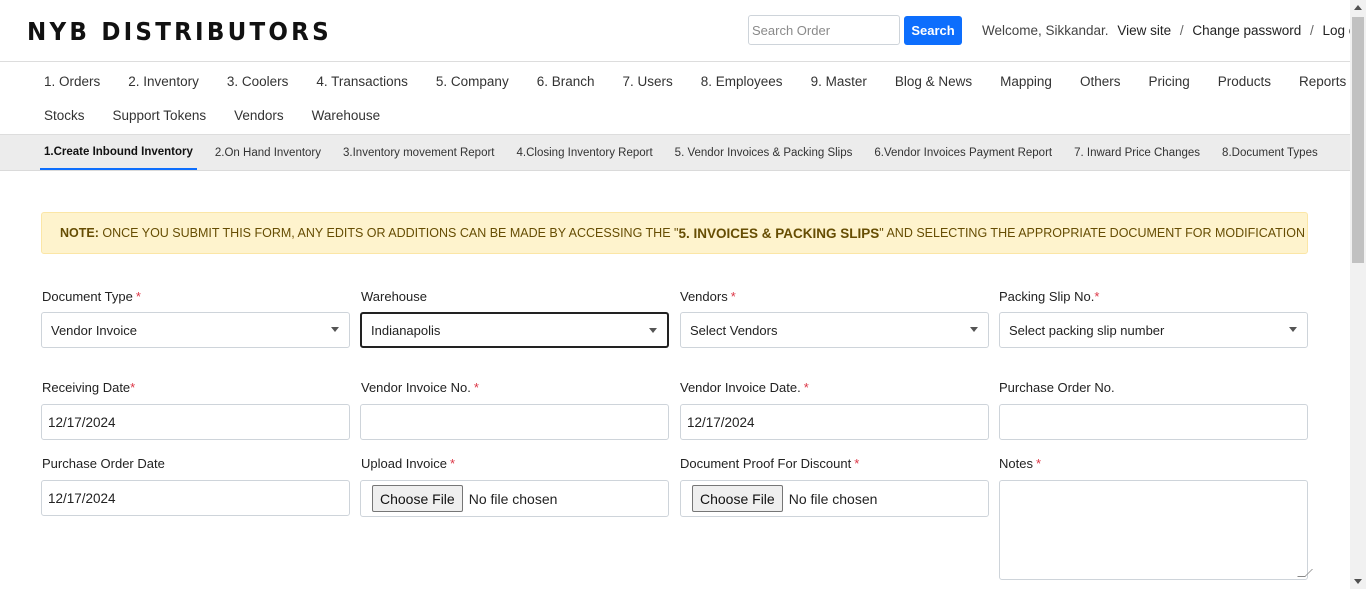 The image size is (1366, 589). What do you see at coordinates (779, 233) in the screenshot?
I see `note-highlight: 5. INVOICES & PACKING SLIPS` at bounding box center [779, 233].